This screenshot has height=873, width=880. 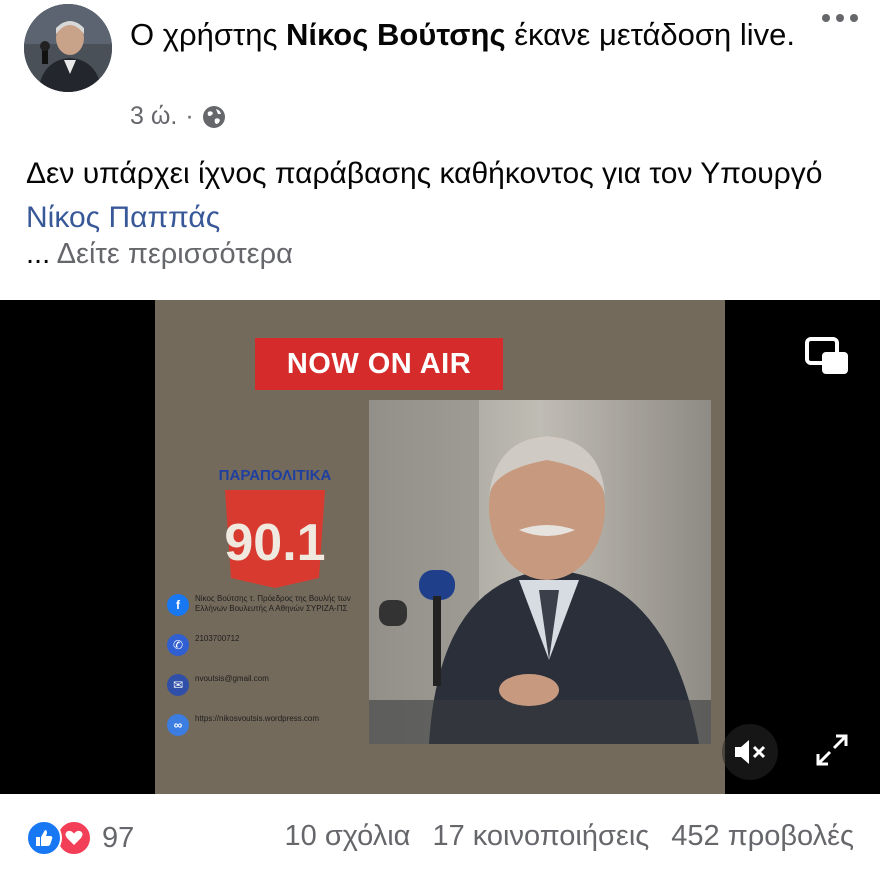 What do you see at coordinates (257, 718) in the screenshot?
I see `contact-link-text: https://nikosvoutsis.wordpress.com` at bounding box center [257, 718].